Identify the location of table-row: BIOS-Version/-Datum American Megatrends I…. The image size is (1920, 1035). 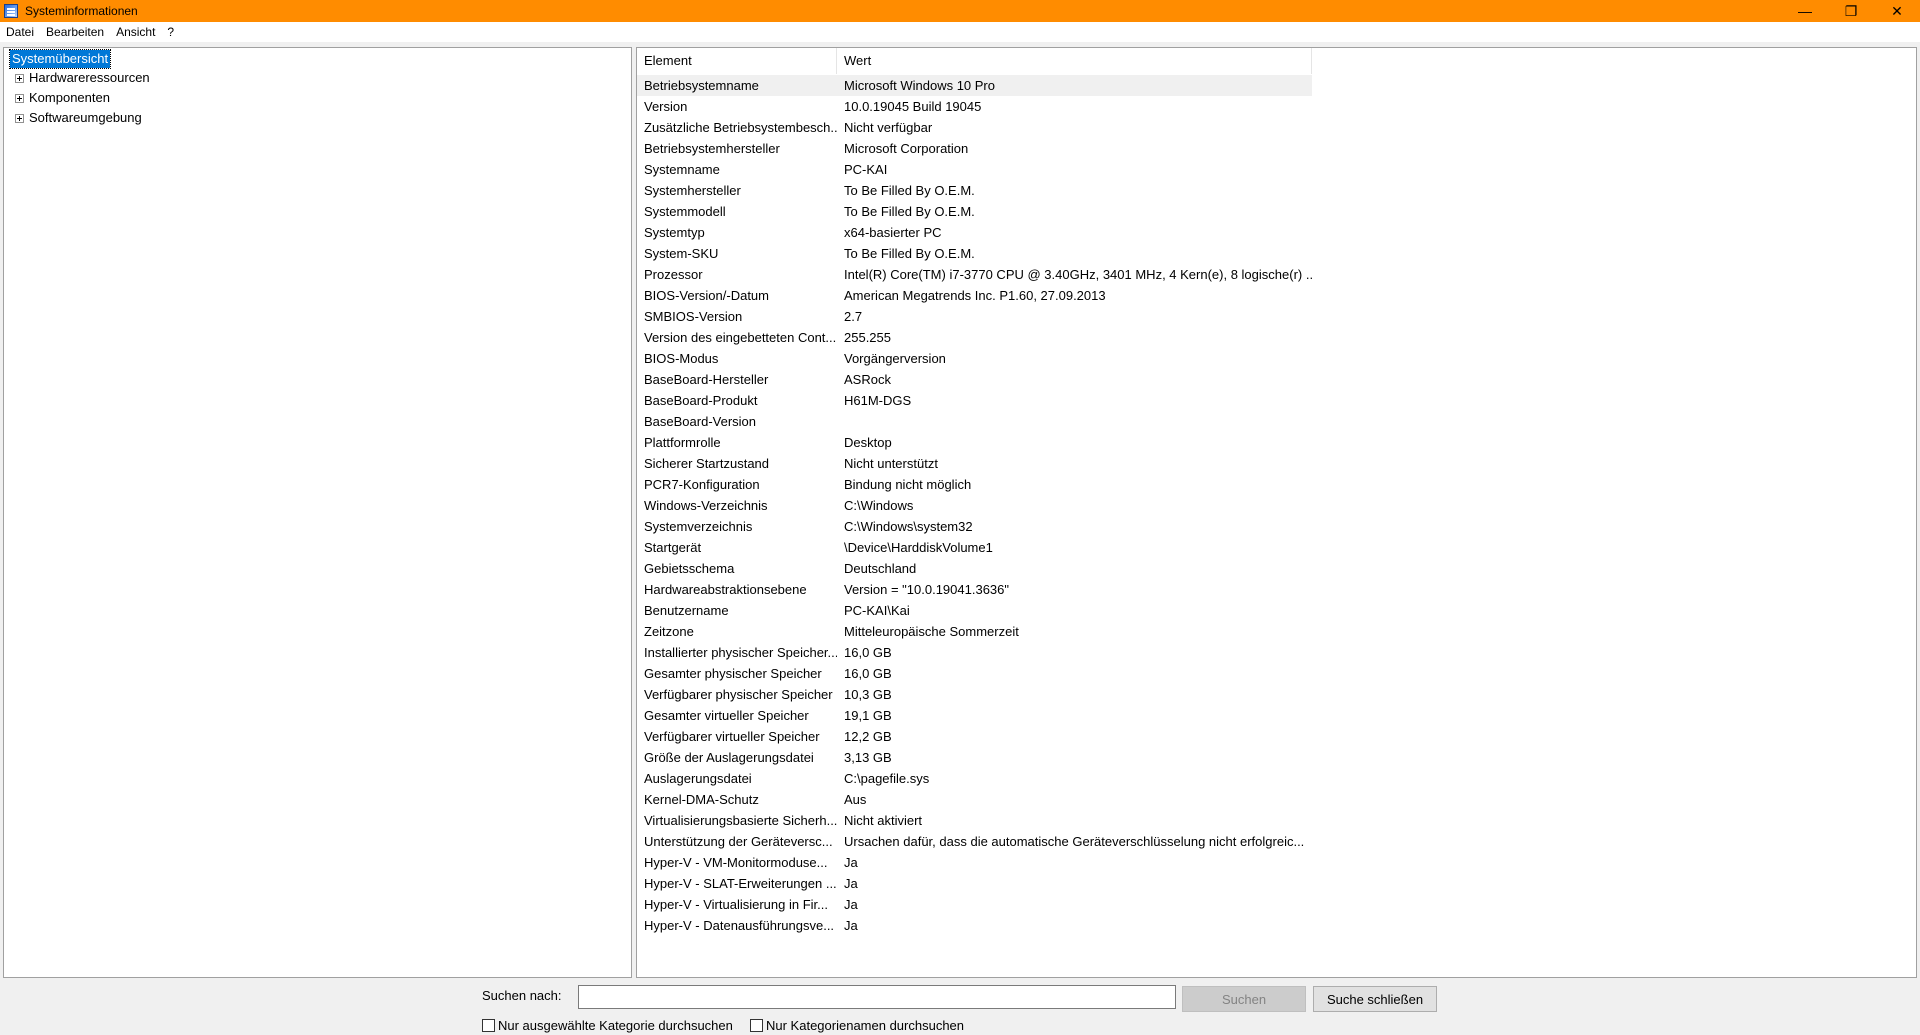
(974, 295).